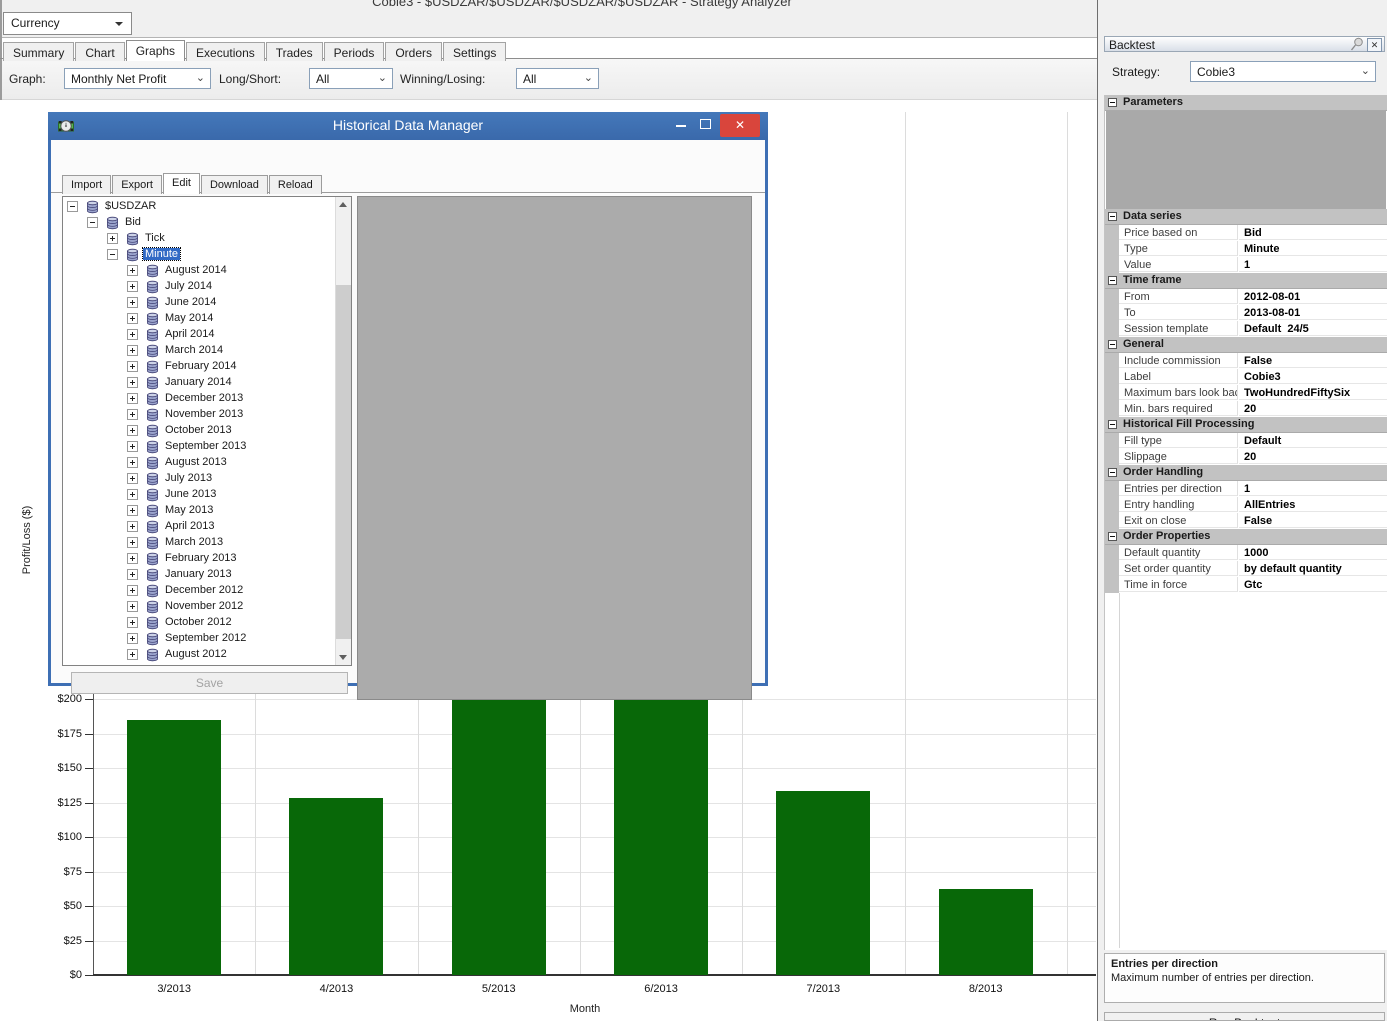 This screenshot has width=1387, height=1021. Describe the element at coordinates (206, 591) in the screenshot. I see `tree-item: December 2012` at that location.